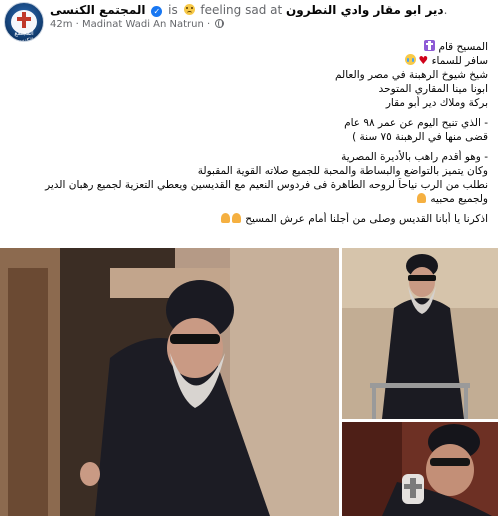  What do you see at coordinates (97, 10) in the screenshot?
I see `page-name-link: المجتمع الكنسى` at bounding box center [97, 10].